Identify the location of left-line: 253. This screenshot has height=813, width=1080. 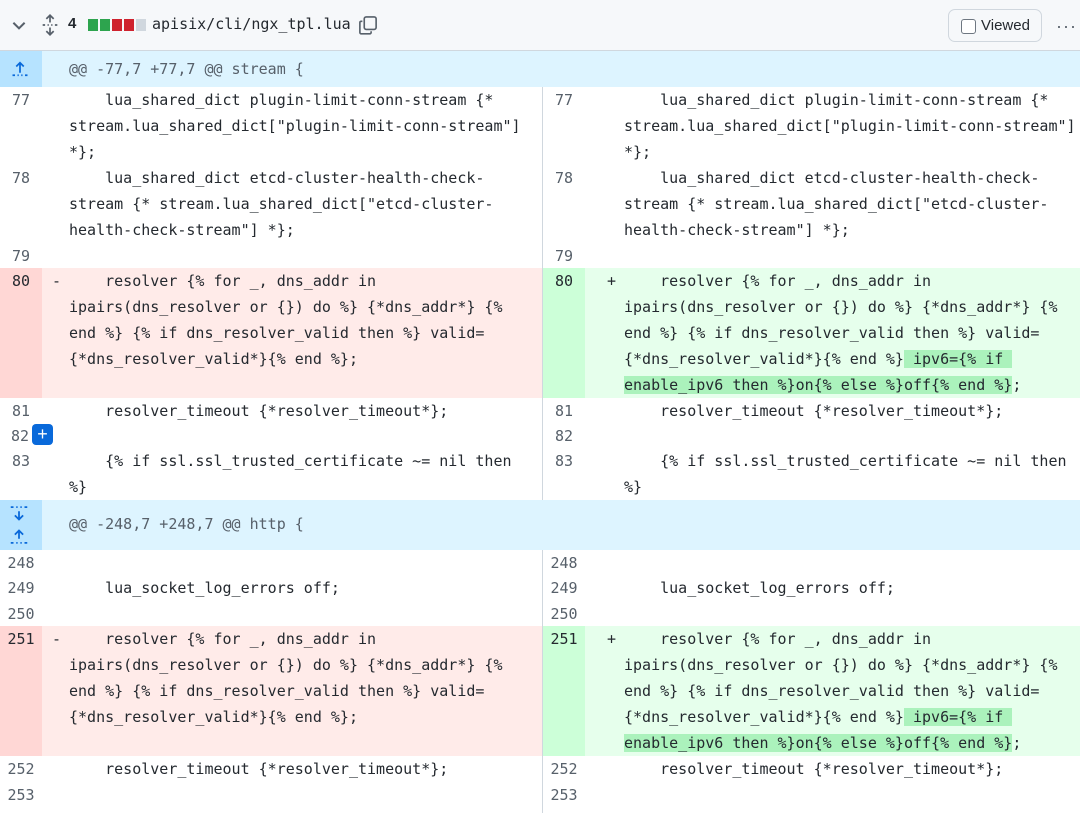
(271, 797).